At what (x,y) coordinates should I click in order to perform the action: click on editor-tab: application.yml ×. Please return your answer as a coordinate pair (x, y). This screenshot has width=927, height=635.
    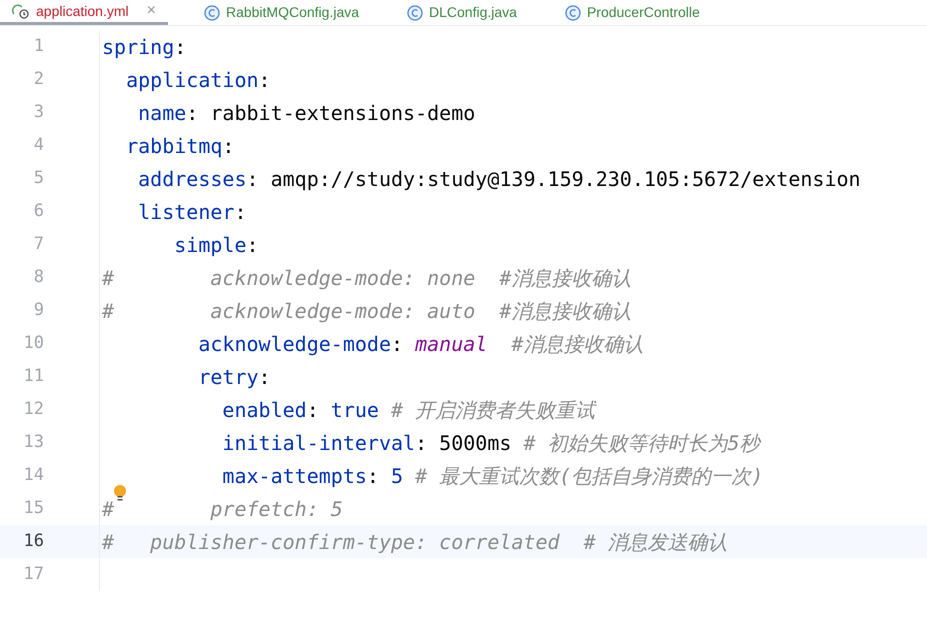
    Looking at the image, I should click on (84, 12).